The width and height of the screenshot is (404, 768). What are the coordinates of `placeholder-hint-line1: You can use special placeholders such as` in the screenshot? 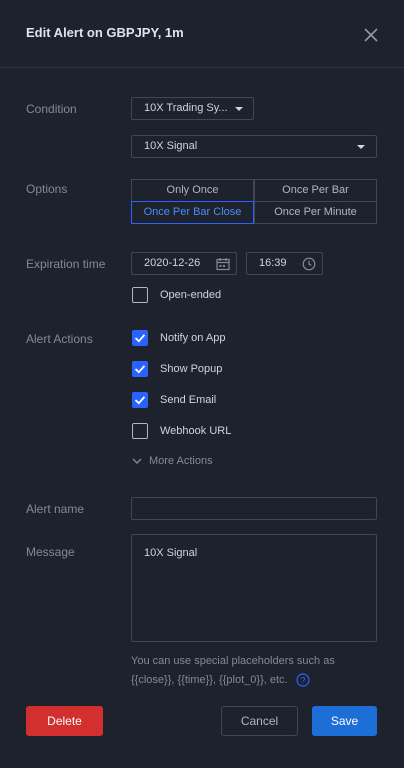 It's located at (233, 661).